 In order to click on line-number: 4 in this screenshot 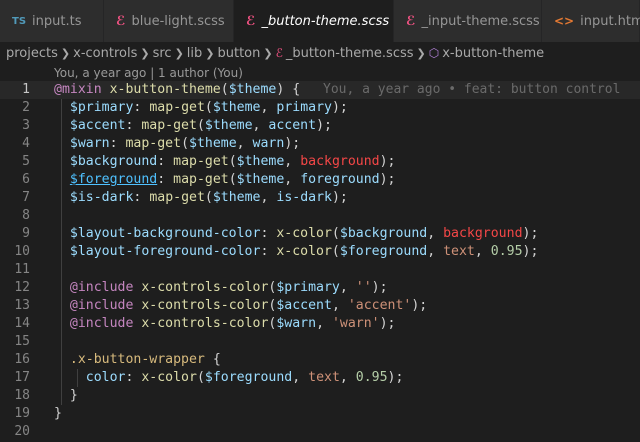, I will do `click(15, 144)`.